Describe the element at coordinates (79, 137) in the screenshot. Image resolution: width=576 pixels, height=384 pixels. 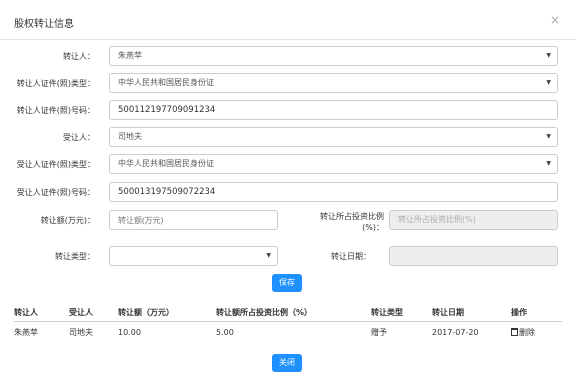
I see `transferee-label: 受让人：` at that location.